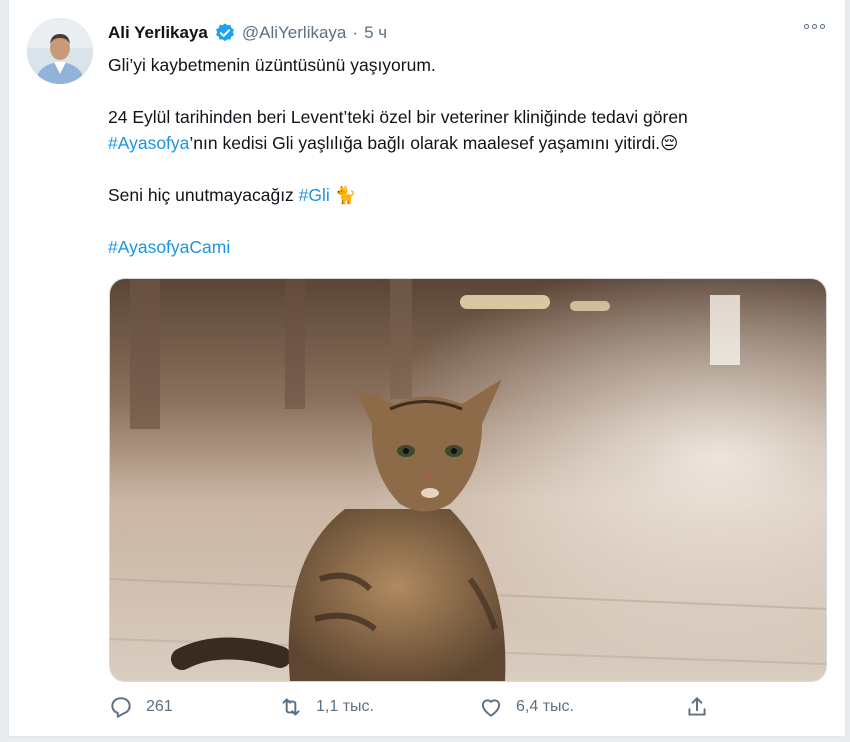 Image resolution: width=850 pixels, height=742 pixels. Describe the element at coordinates (413, 707) in the screenshot. I see `tweet-actions: 261 1,1 тыс. 6,4 тыс.` at that location.